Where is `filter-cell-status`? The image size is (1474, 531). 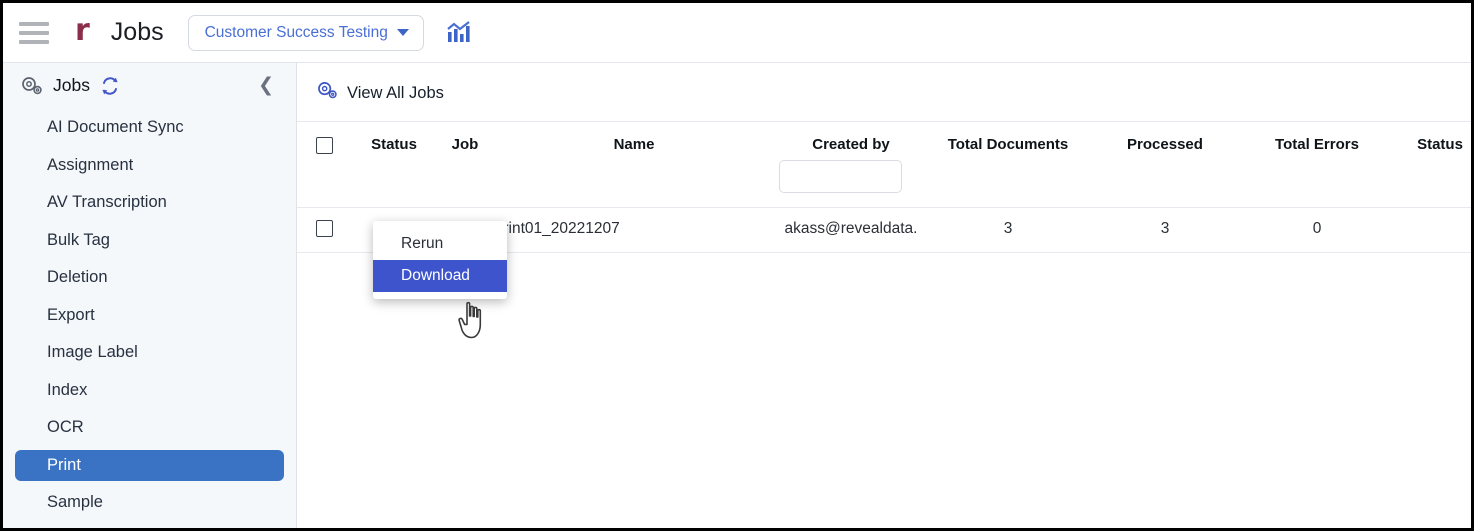
filter-cell-status is located at coordinates (394, 184).